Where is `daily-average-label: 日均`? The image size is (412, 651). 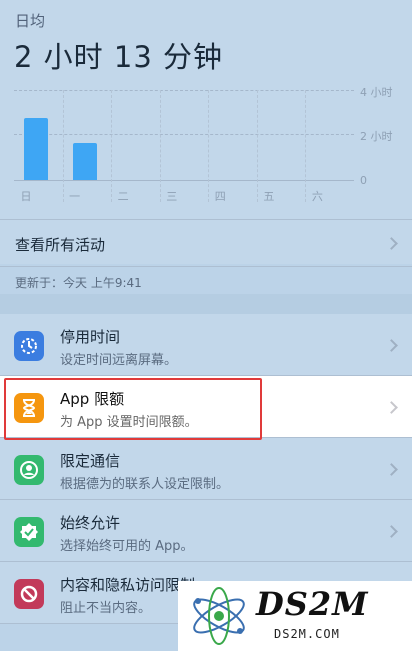
daily-average-label: 日均 is located at coordinates (30, 21).